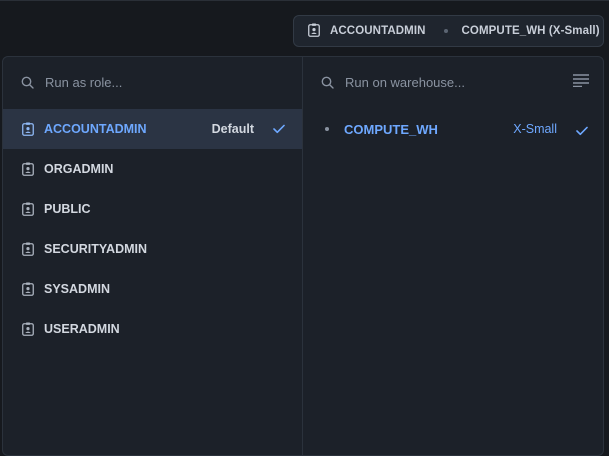 This screenshot has height=456, width=609. I want to click on top-bar: ACCOUNTADMIN COMPUTE_WH (X-Small), so click(304, 26).